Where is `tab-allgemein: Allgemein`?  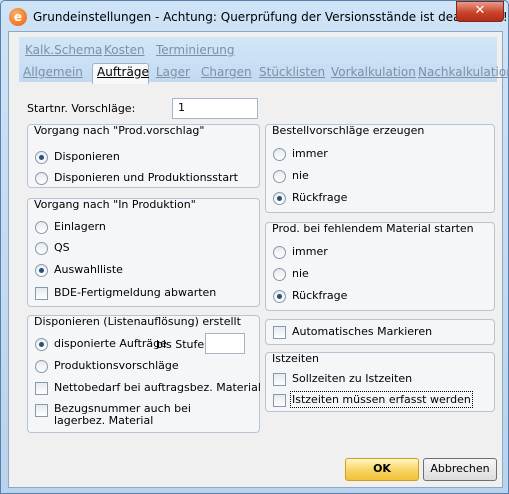 tab-allgemein: Allgemein is located at coordinates (53, 72).